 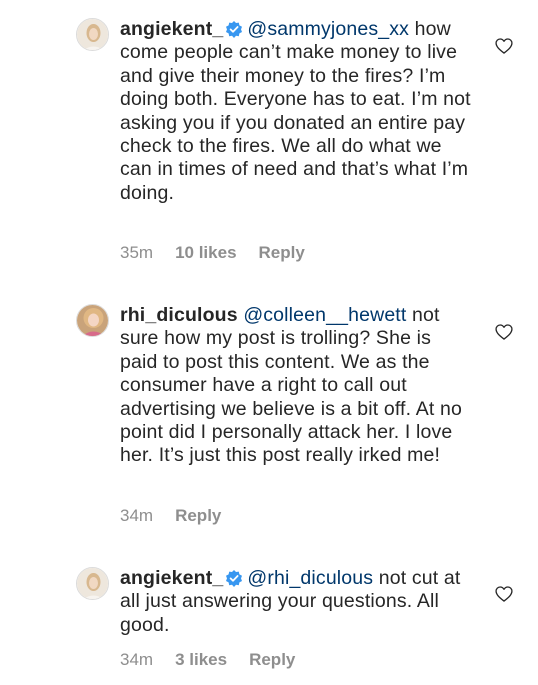 I want to click on mention-link: @rhi_diculous, so click(x=310, y=578).